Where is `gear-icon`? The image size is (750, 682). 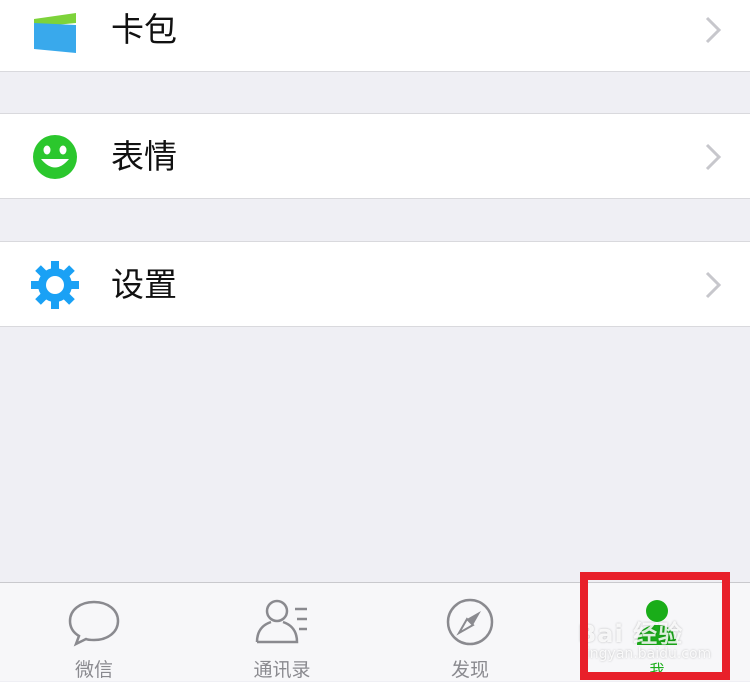 gear-icon is located at coordinates (55, 285).